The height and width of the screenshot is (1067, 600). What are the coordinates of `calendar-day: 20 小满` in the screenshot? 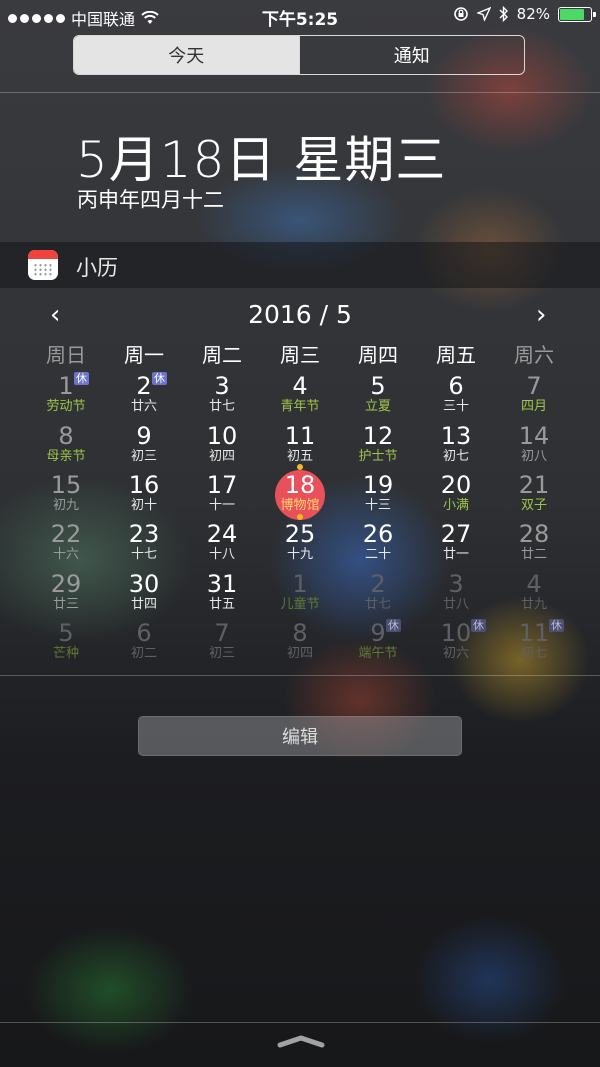 It's located at (456, 496).